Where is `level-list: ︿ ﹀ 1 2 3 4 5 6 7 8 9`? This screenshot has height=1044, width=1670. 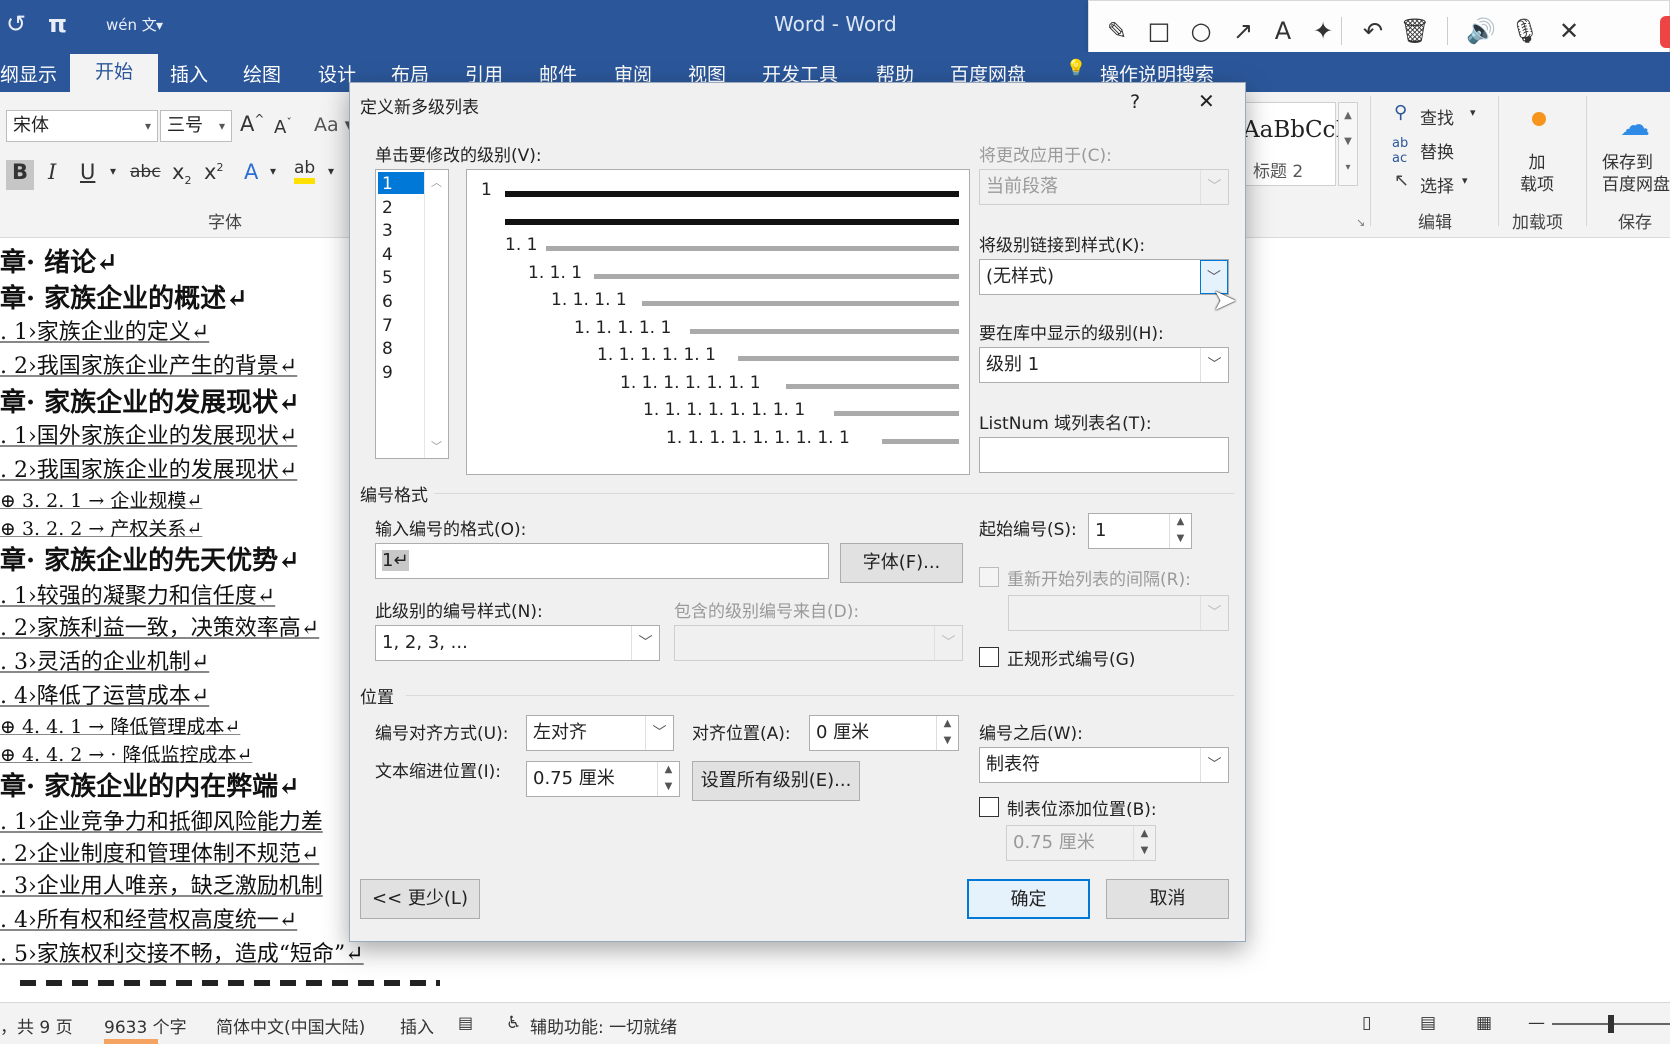
level-list: ︿ ﹀ 1 2 3 4 5 6 7 8 9 is located at coordinates (412, 314).